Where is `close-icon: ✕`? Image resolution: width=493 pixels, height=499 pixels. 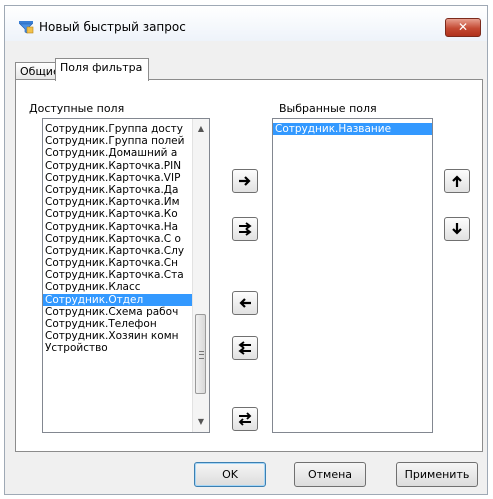
close-icon: ✕ is located at coordinates (463, 27).